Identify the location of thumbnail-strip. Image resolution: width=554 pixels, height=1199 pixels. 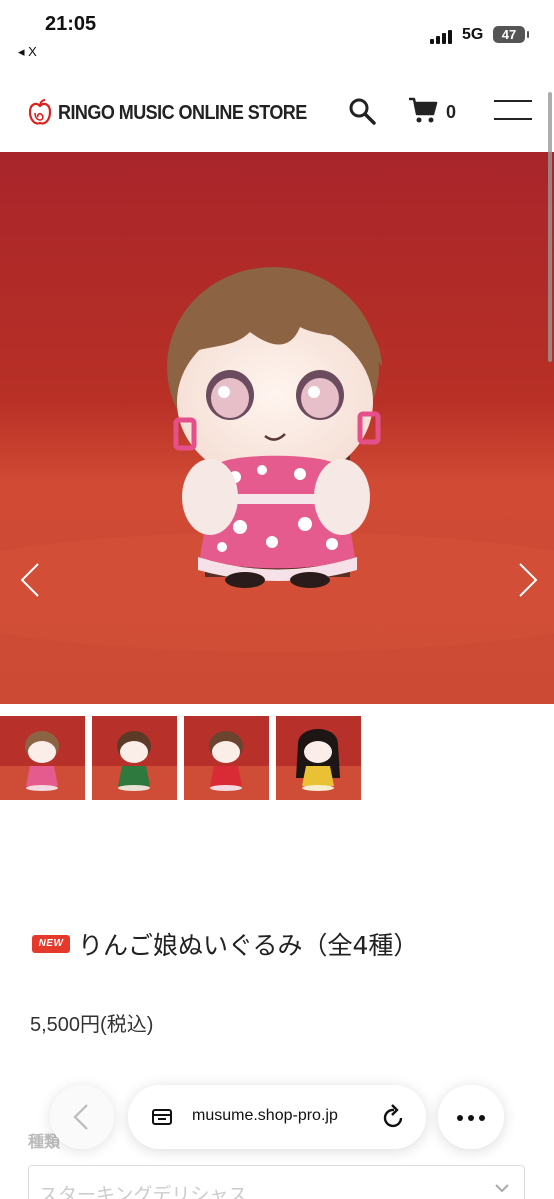
(184, 758).